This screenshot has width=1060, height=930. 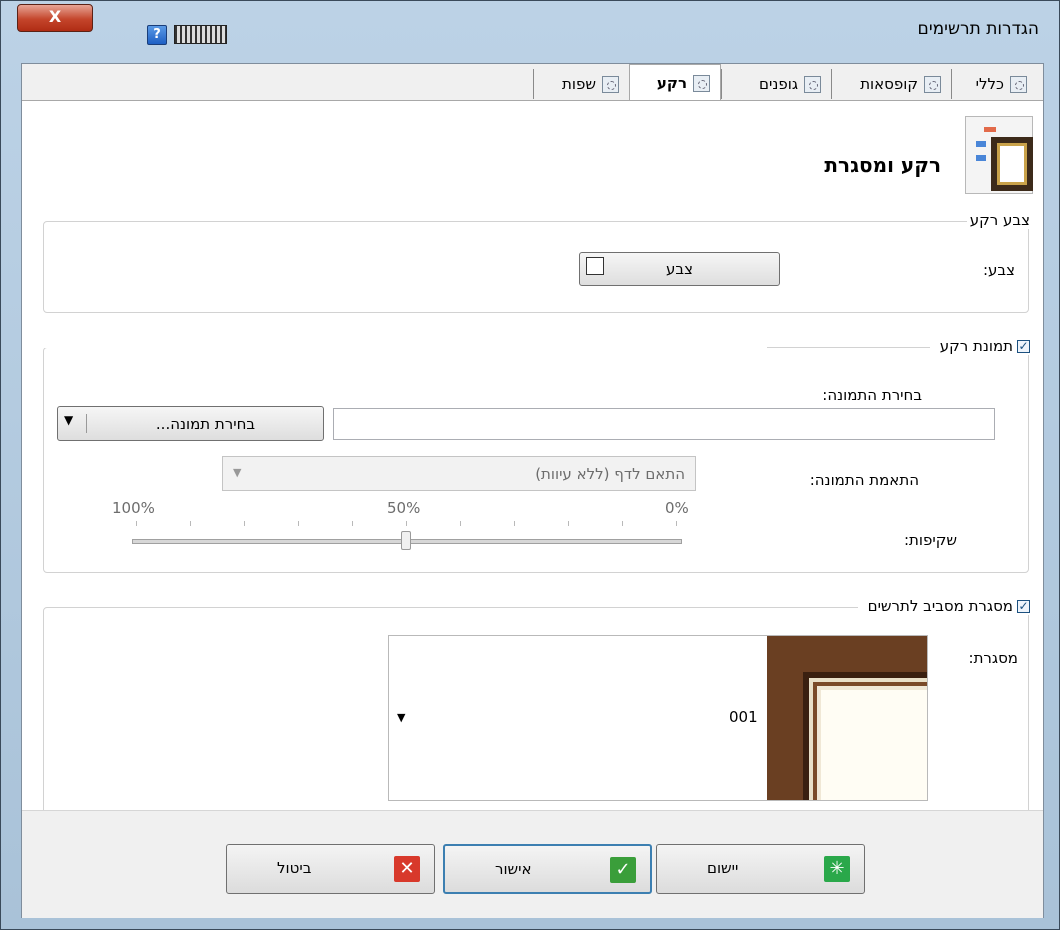 I want to click on tab-label: רקע, so click(x=671, y=83).